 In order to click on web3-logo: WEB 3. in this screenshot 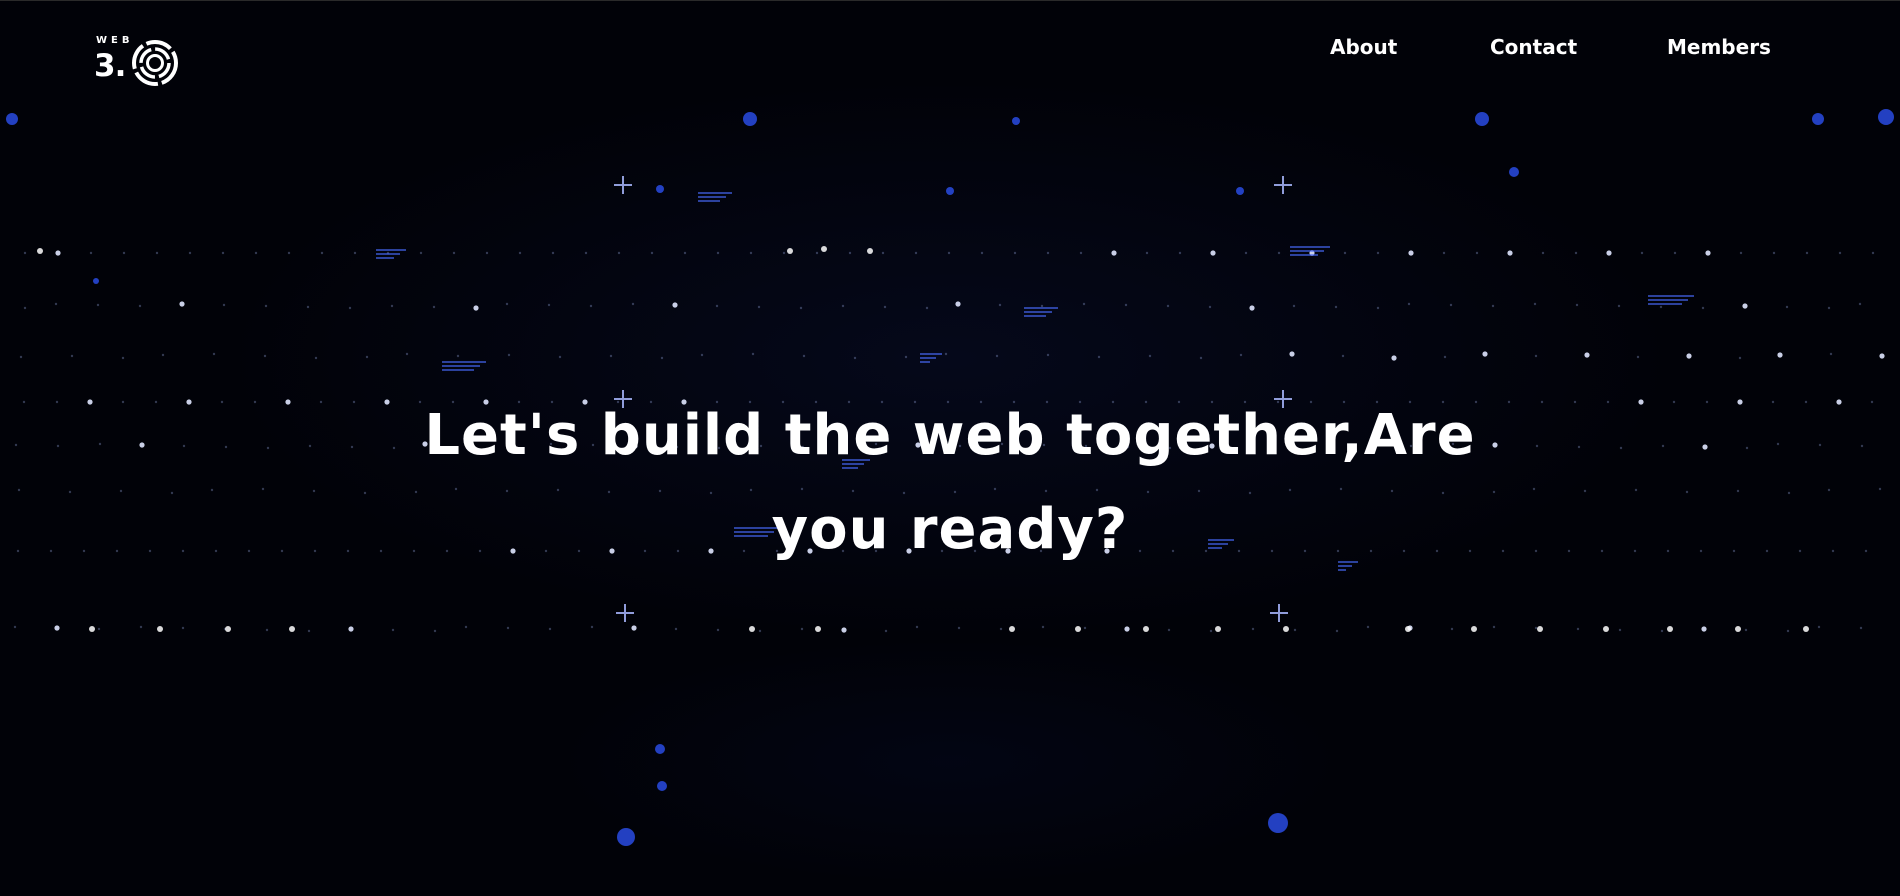, I will do `click(137, 63)`.